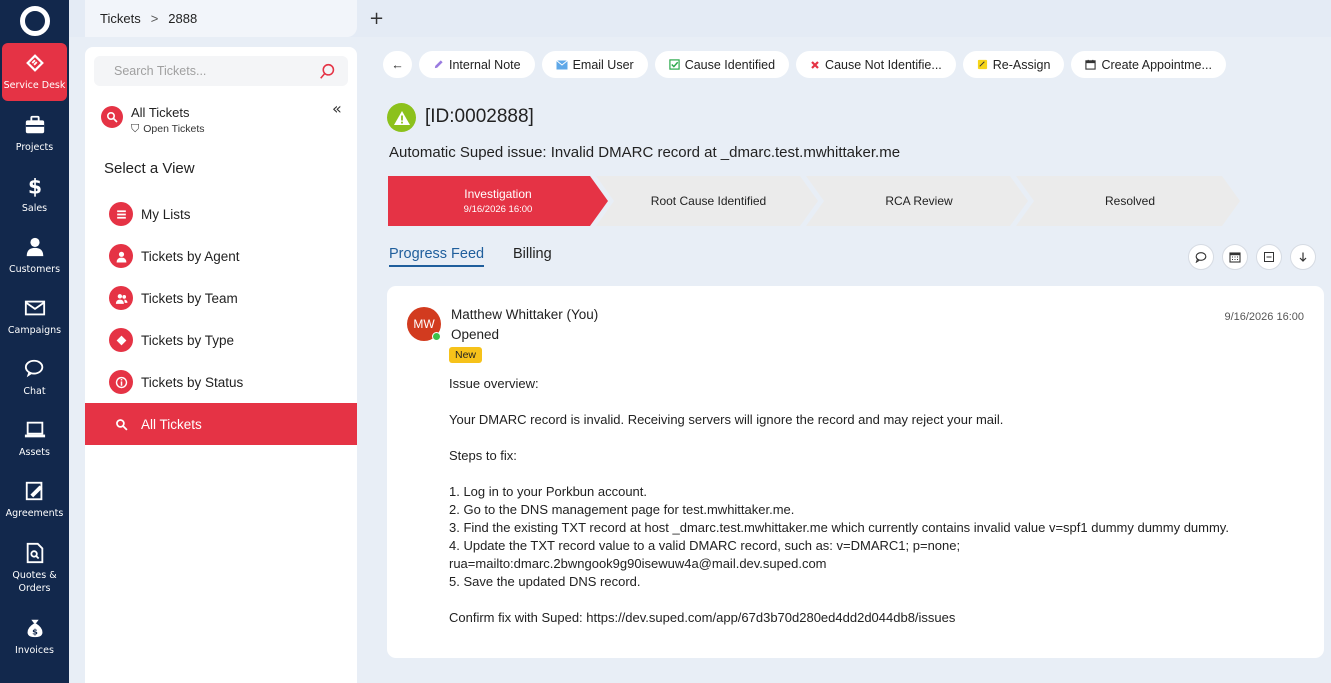 Image resolution: width=1331 pixels, height=683 pixels. What do you see at coordinates (498, 194) in the screenshot?
I see `stage-label: Investigation` at bounding box center [498, 194].